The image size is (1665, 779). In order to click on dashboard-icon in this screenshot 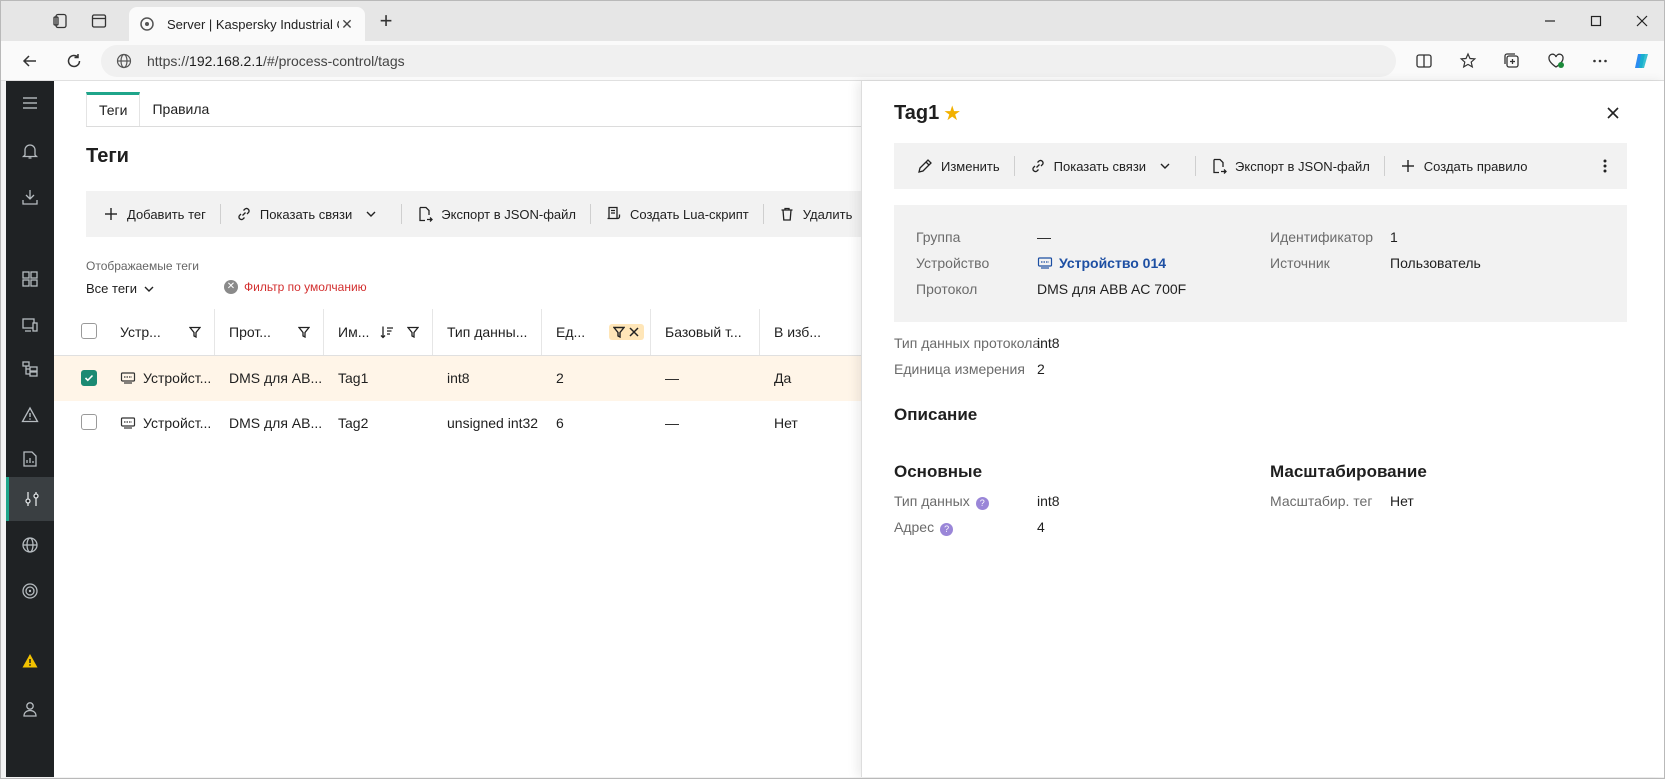, I will do `click(30, 279)`.